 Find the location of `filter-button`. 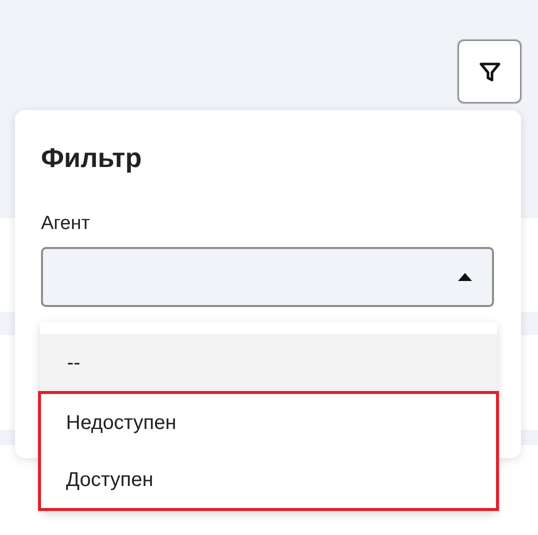

filter-button is located at coordinates (489, 71).